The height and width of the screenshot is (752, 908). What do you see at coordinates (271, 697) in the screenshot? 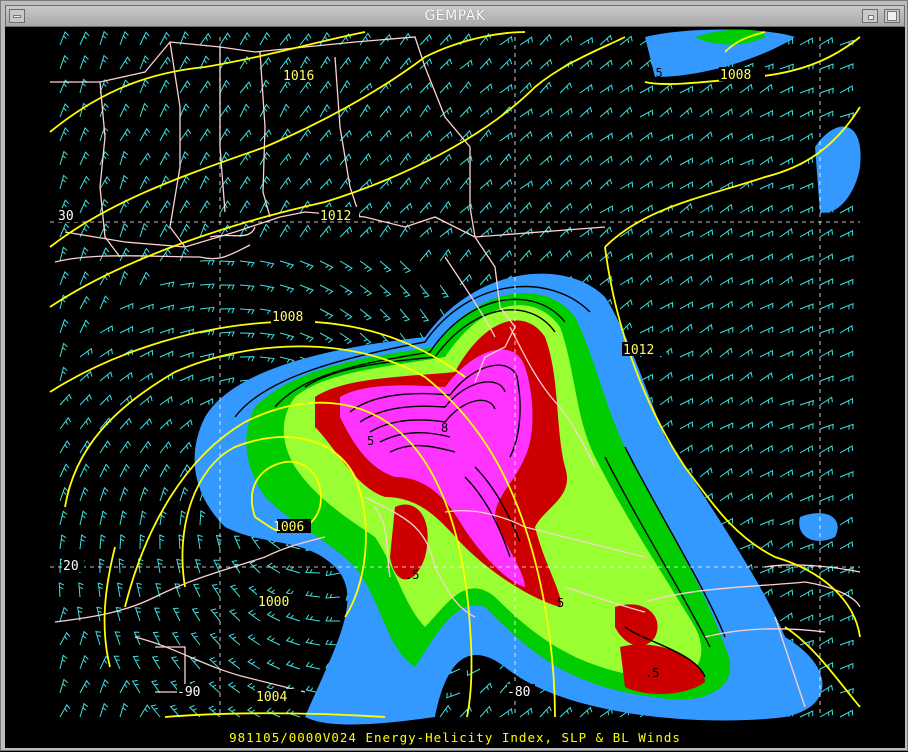
I see `isobar-label: 1004` at bounding box center [271, 697].